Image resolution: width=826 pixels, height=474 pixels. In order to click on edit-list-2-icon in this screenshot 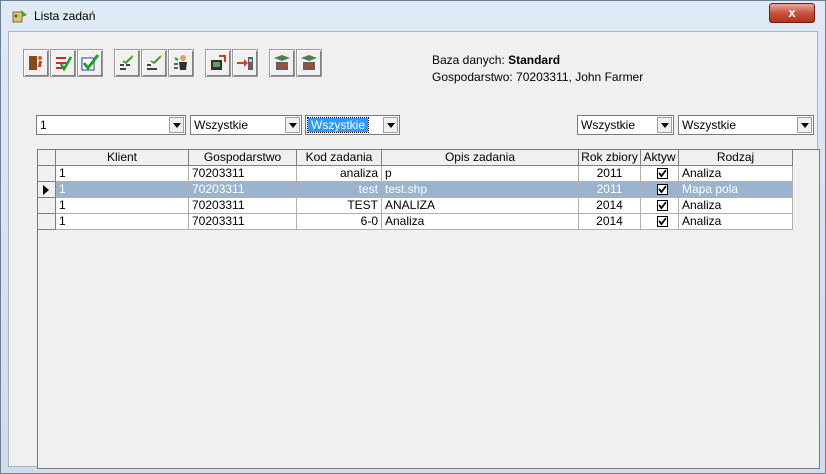, I will do `click(154, 62)`.